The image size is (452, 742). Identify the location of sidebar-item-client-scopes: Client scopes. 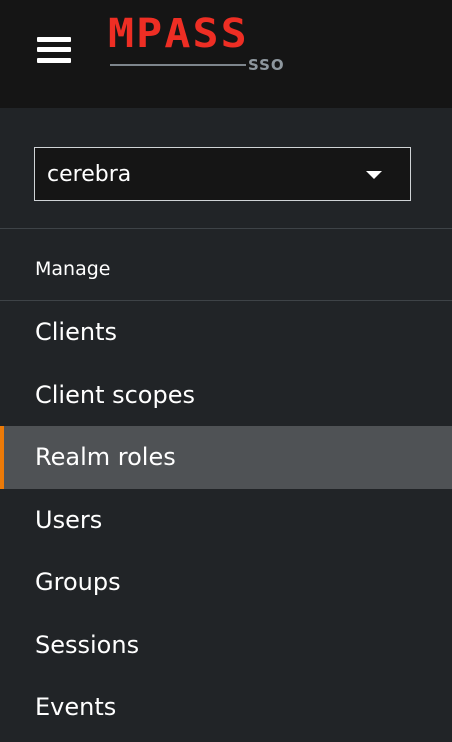
(226, 395).